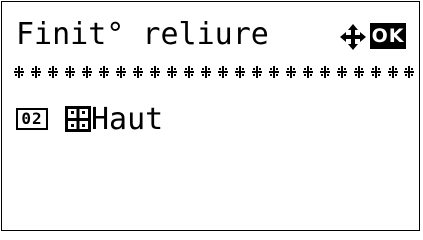 The height and width of the screenshot is (240, 423). Describe the element at coordinates (78, 119) in the screenshot. I see `top-binding-icon` at that location.